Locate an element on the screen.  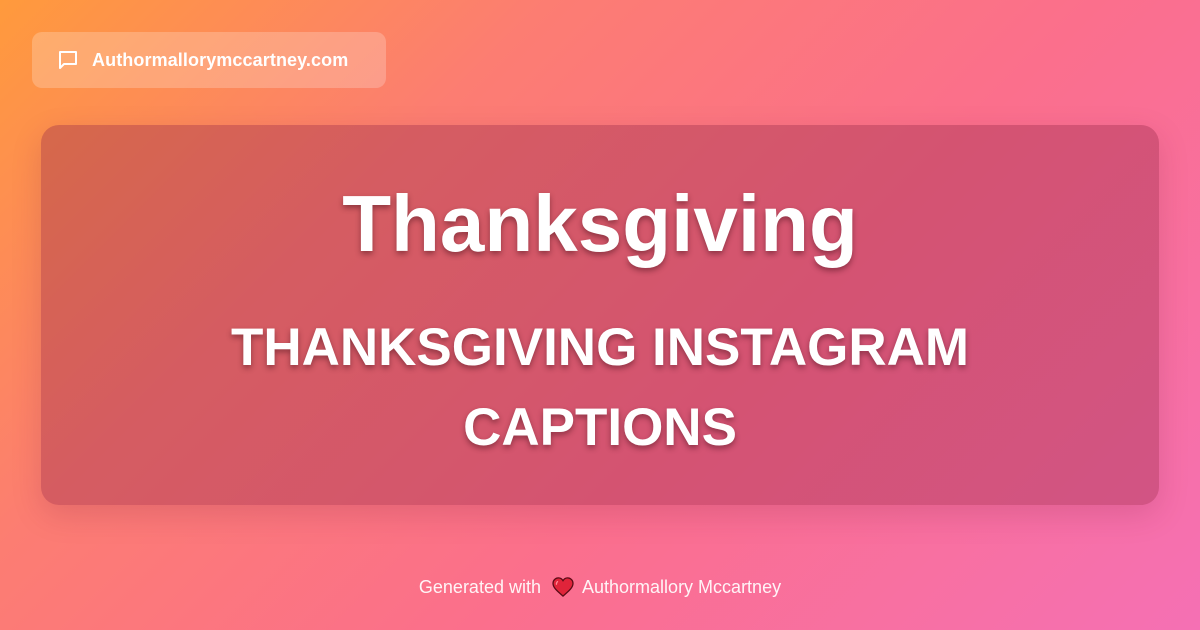
site-badge: Authormallorymccartney.com is located at coordinates (209, 60).